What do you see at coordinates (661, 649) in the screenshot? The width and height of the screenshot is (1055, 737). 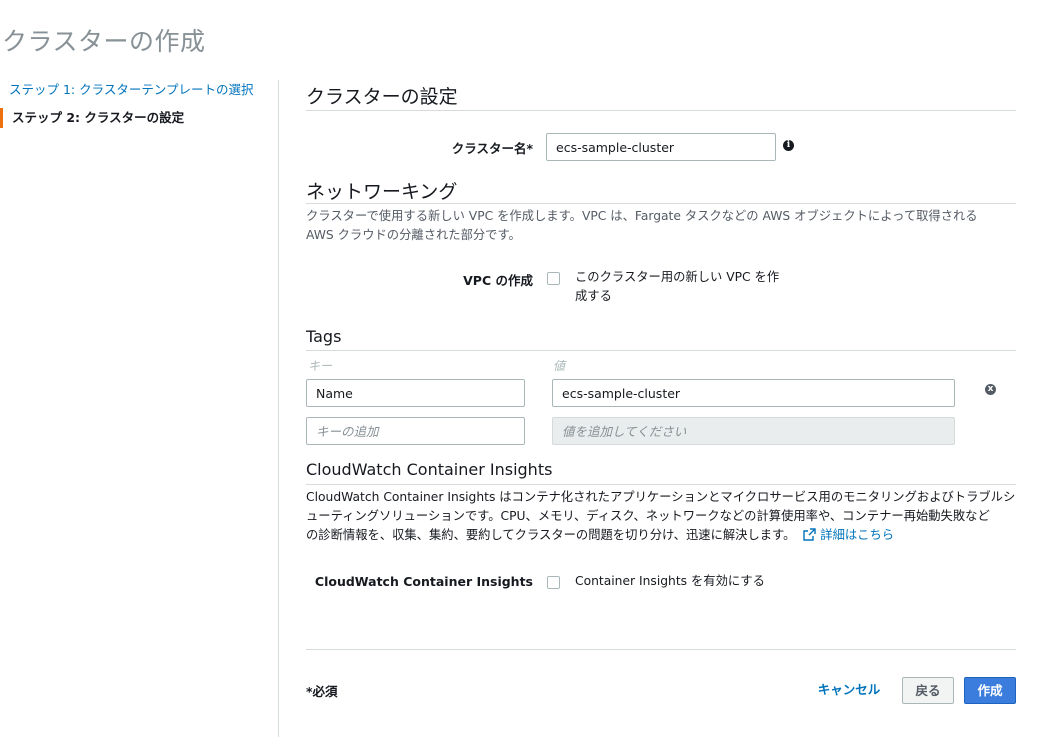 I see `footer-divider` at bounding box center [661, 649].